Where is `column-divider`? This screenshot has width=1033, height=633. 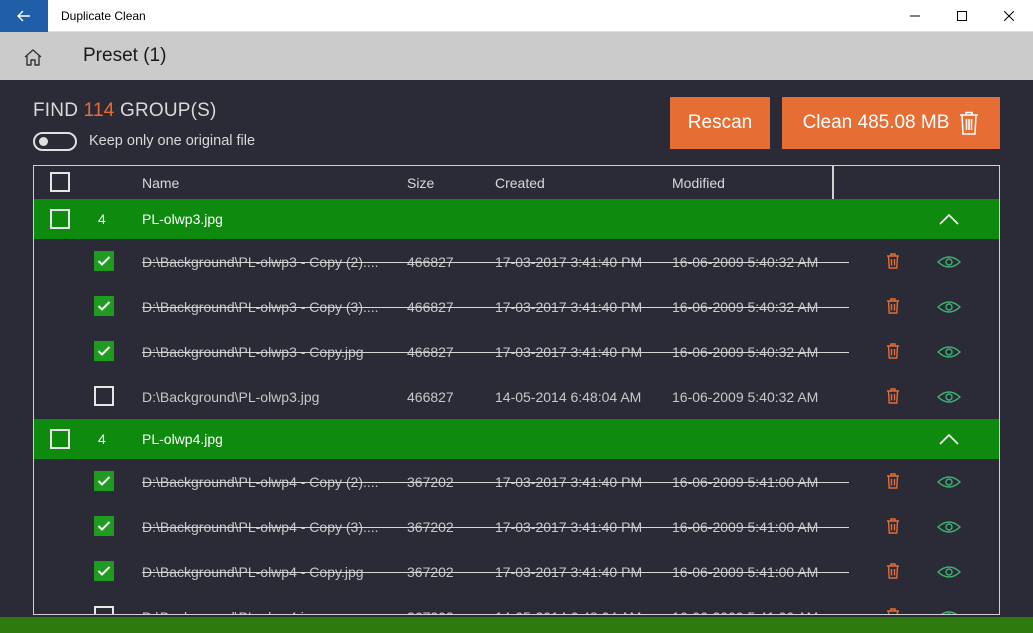 column-divider is located at coordinates (833, 182).